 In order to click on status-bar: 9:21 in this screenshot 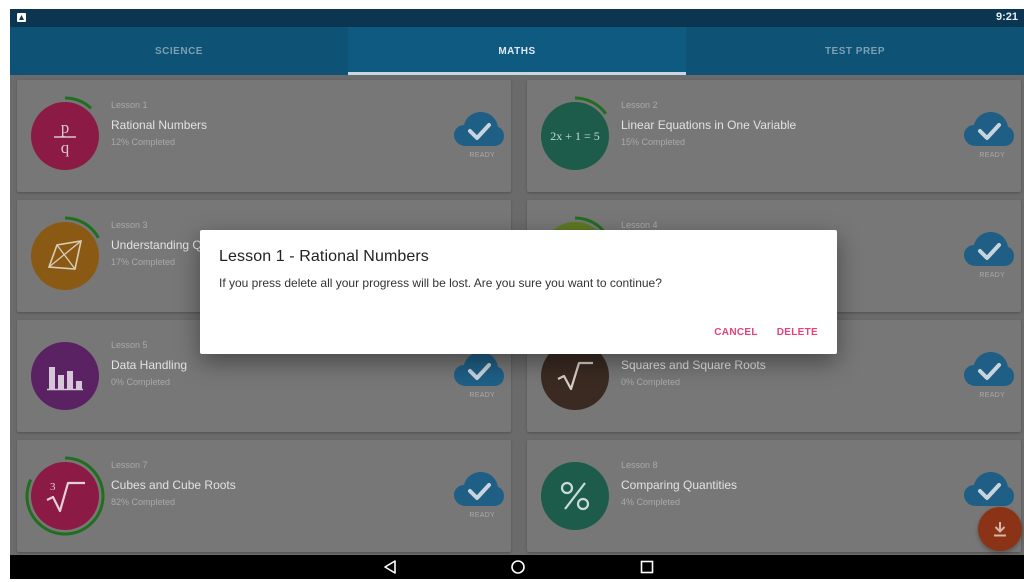, I will do `click(517, 18)`.